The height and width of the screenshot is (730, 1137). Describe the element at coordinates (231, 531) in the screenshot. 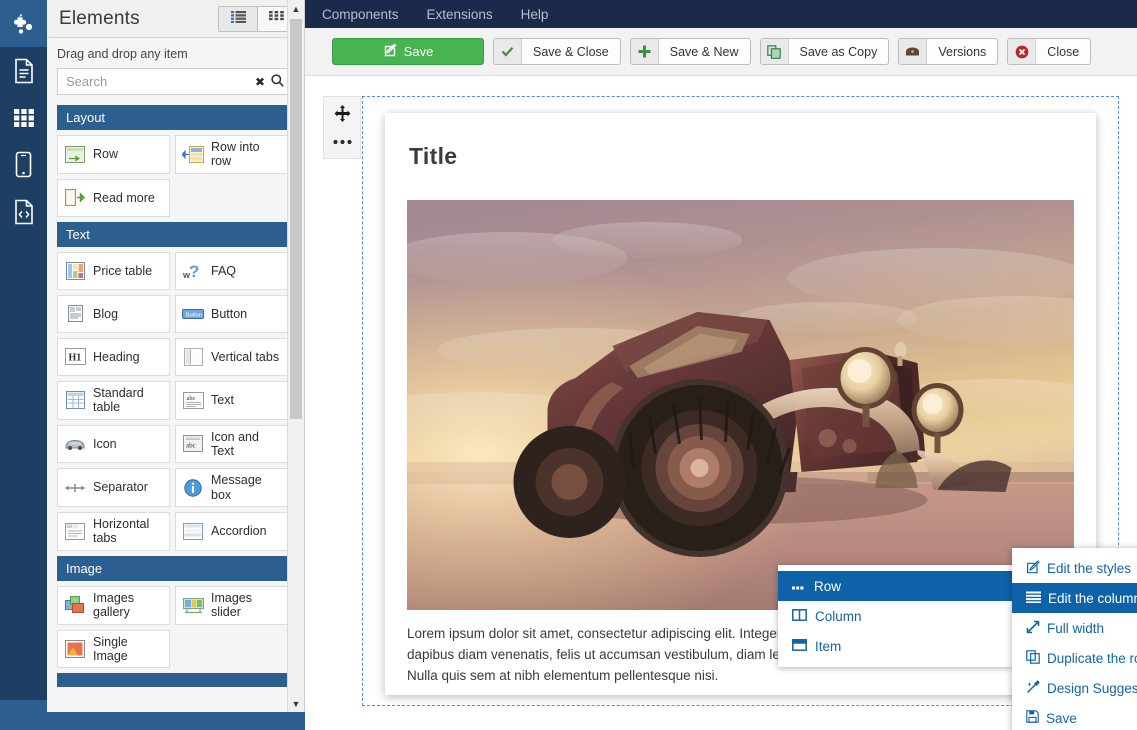

I see `element-accordion: Accordion` at that location.